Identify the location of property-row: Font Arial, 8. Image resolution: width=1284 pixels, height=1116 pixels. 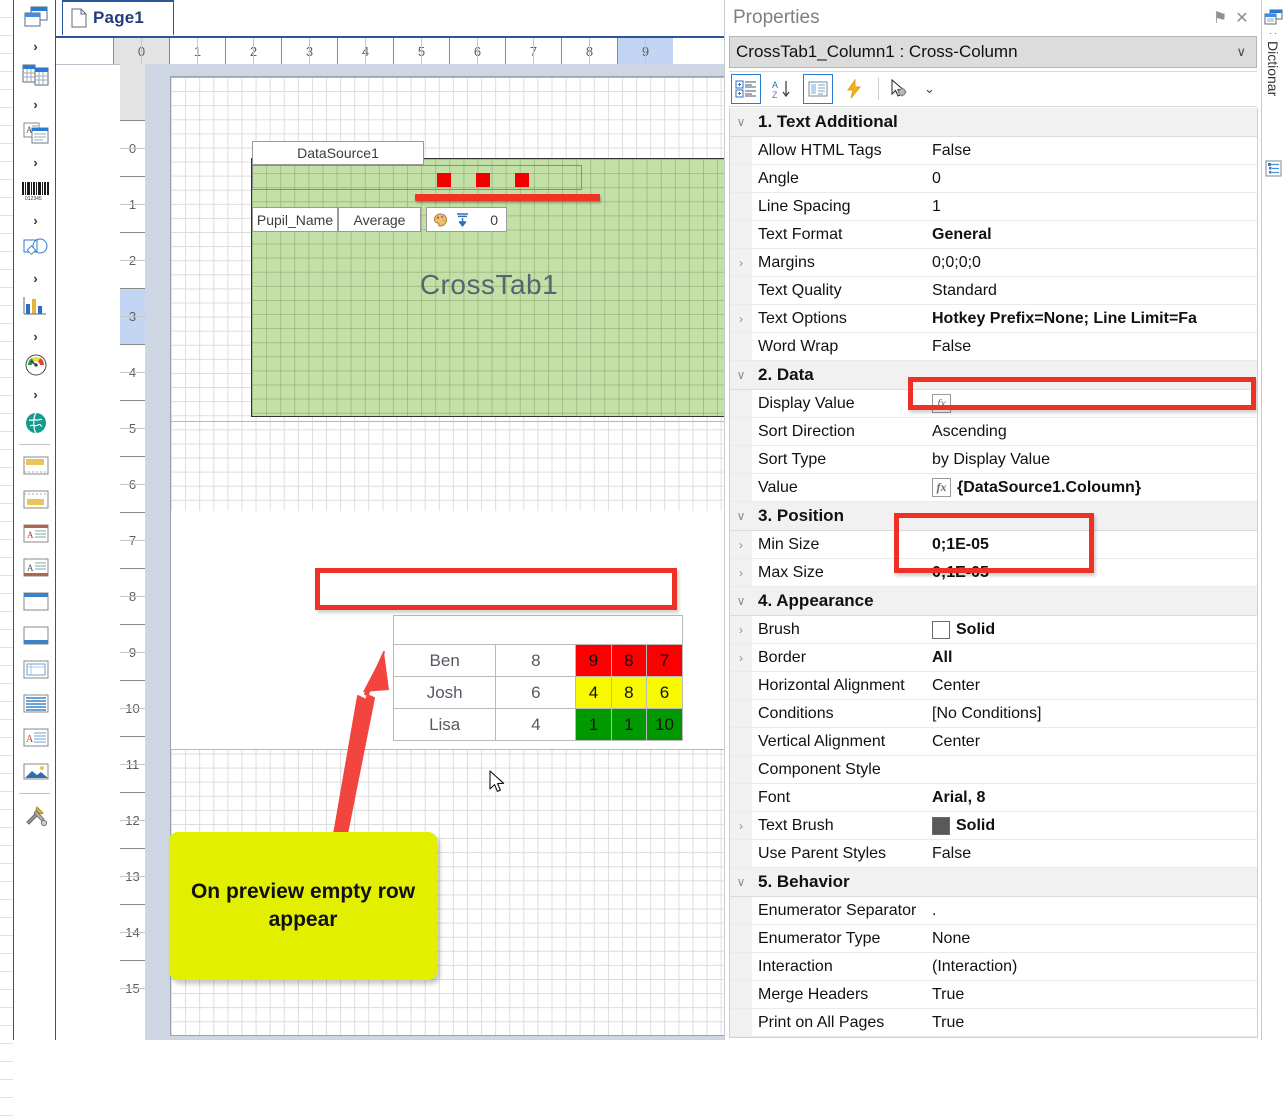
(993, 798).